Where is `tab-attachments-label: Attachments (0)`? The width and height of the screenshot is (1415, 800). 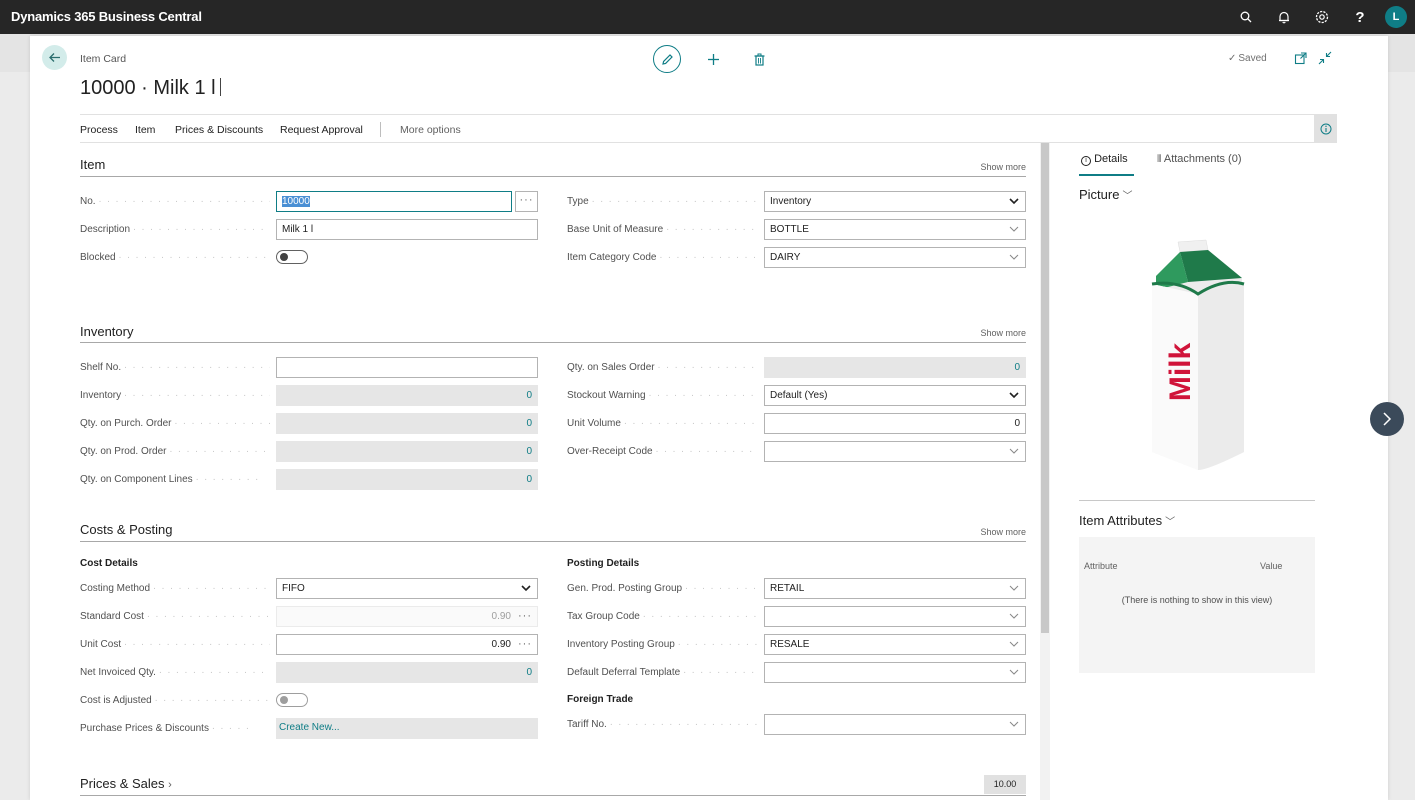 tab-attachments-label: Attachments (0) is located at coordinates (1202, 159).